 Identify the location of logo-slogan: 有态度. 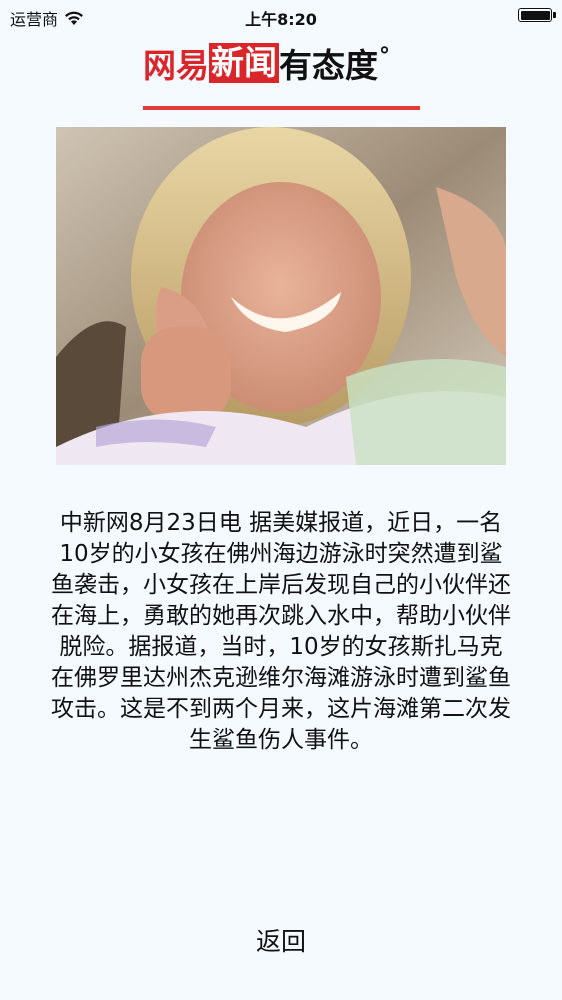
(328, 65).